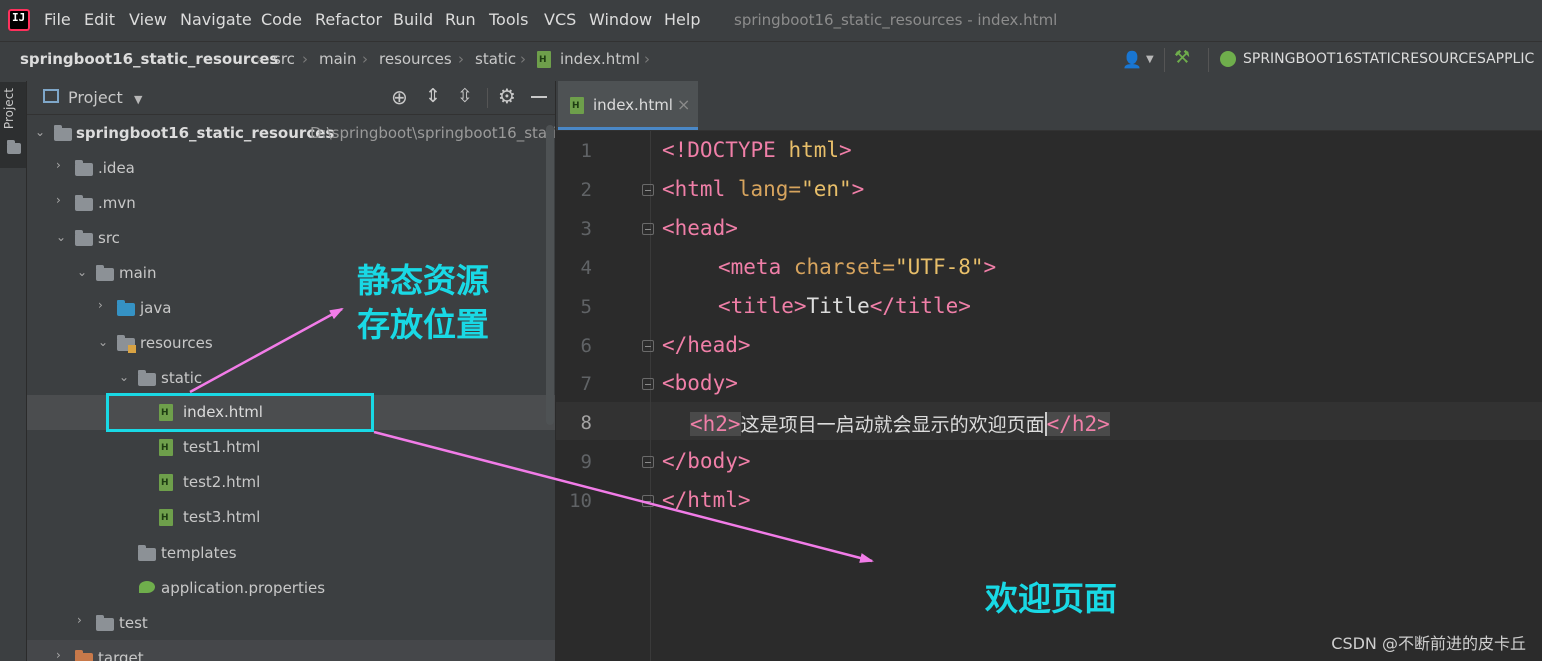 The image size is (1542, 661). Describe the element at coordinates (423, 324) in the screenshot. I see `annotation-static-line2: 存放位置` at that location.